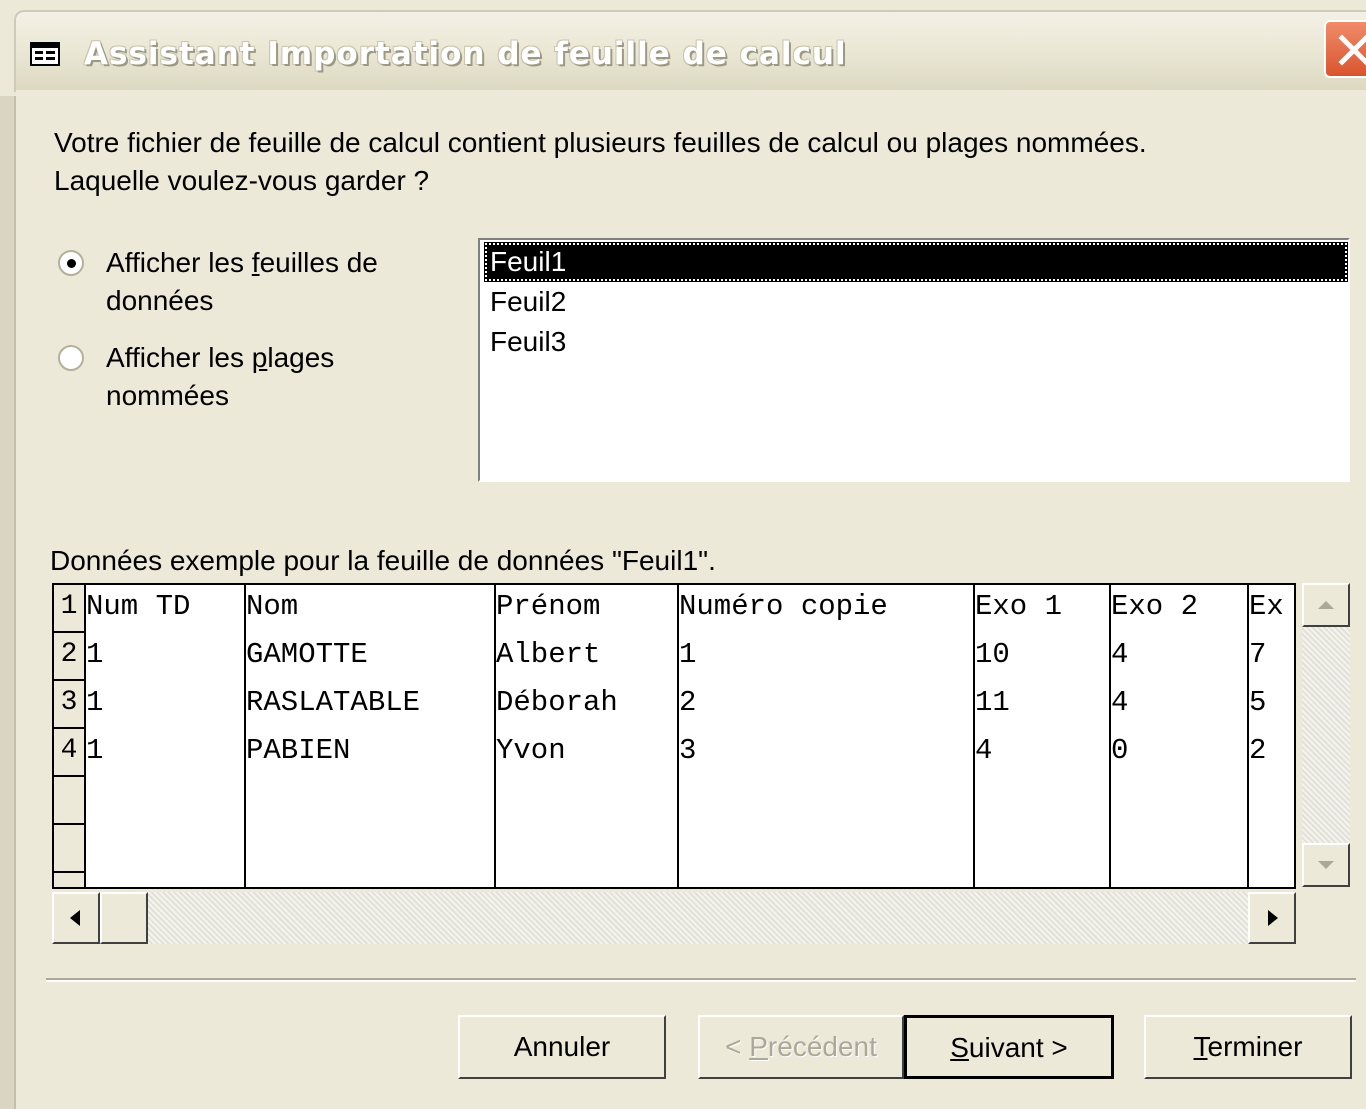 This screenshot has width=1366, height=1109. I want to click on finish-button: Terminer, so click(1248, 1047).